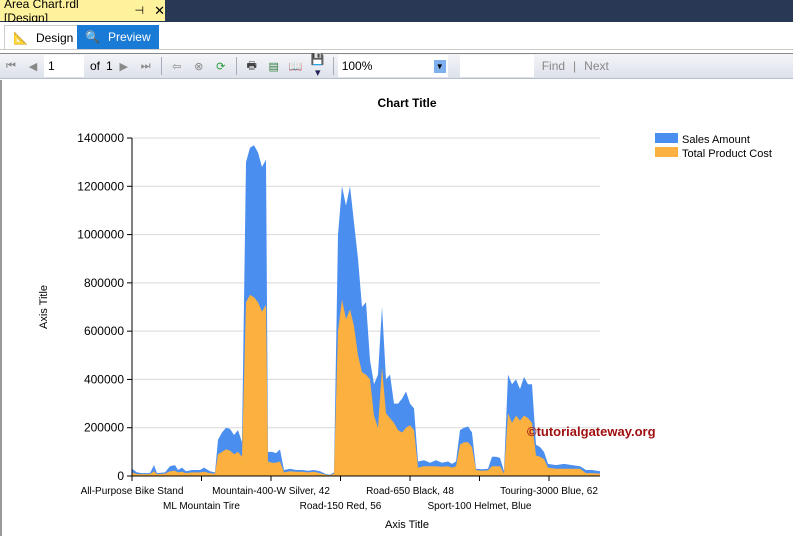  What do you see at coordinates (177, 66) in the screenshot?
I see `back-icon: ⇦` at bounding box center [177, 66].